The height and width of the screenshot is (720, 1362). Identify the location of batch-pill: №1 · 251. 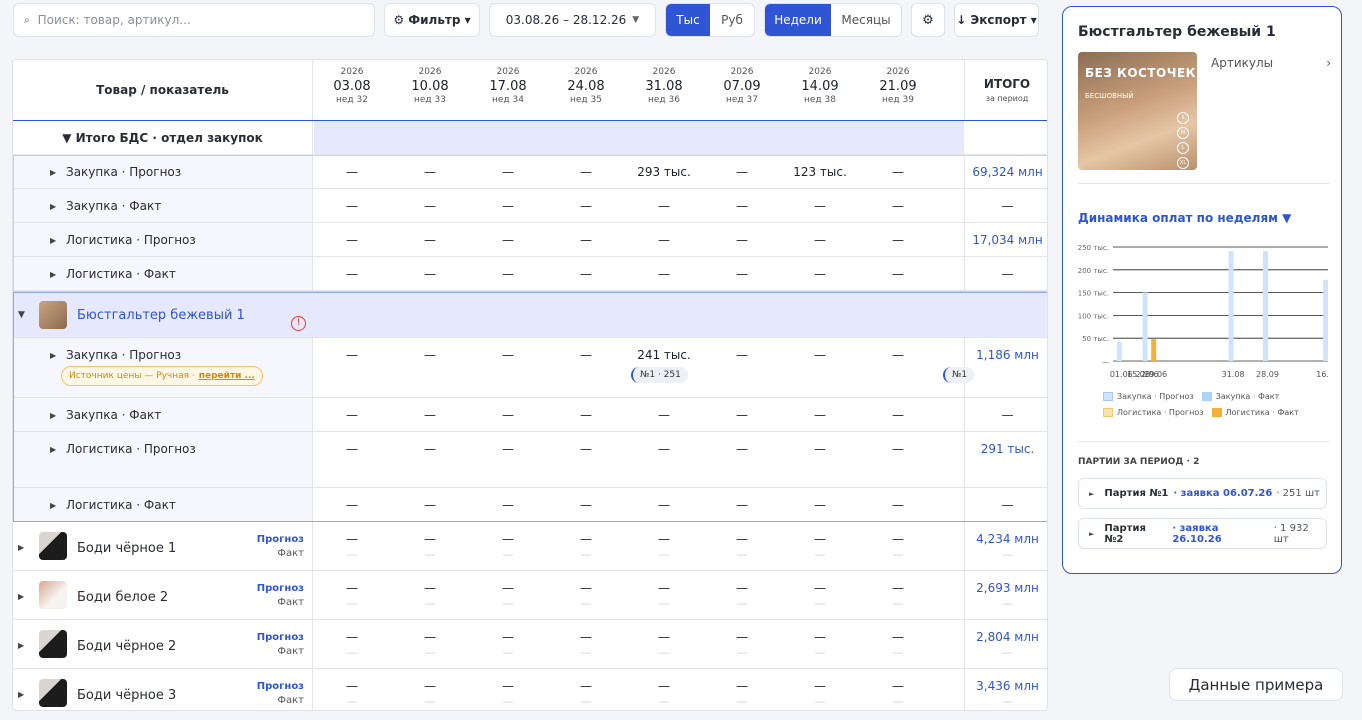
(659, 375).